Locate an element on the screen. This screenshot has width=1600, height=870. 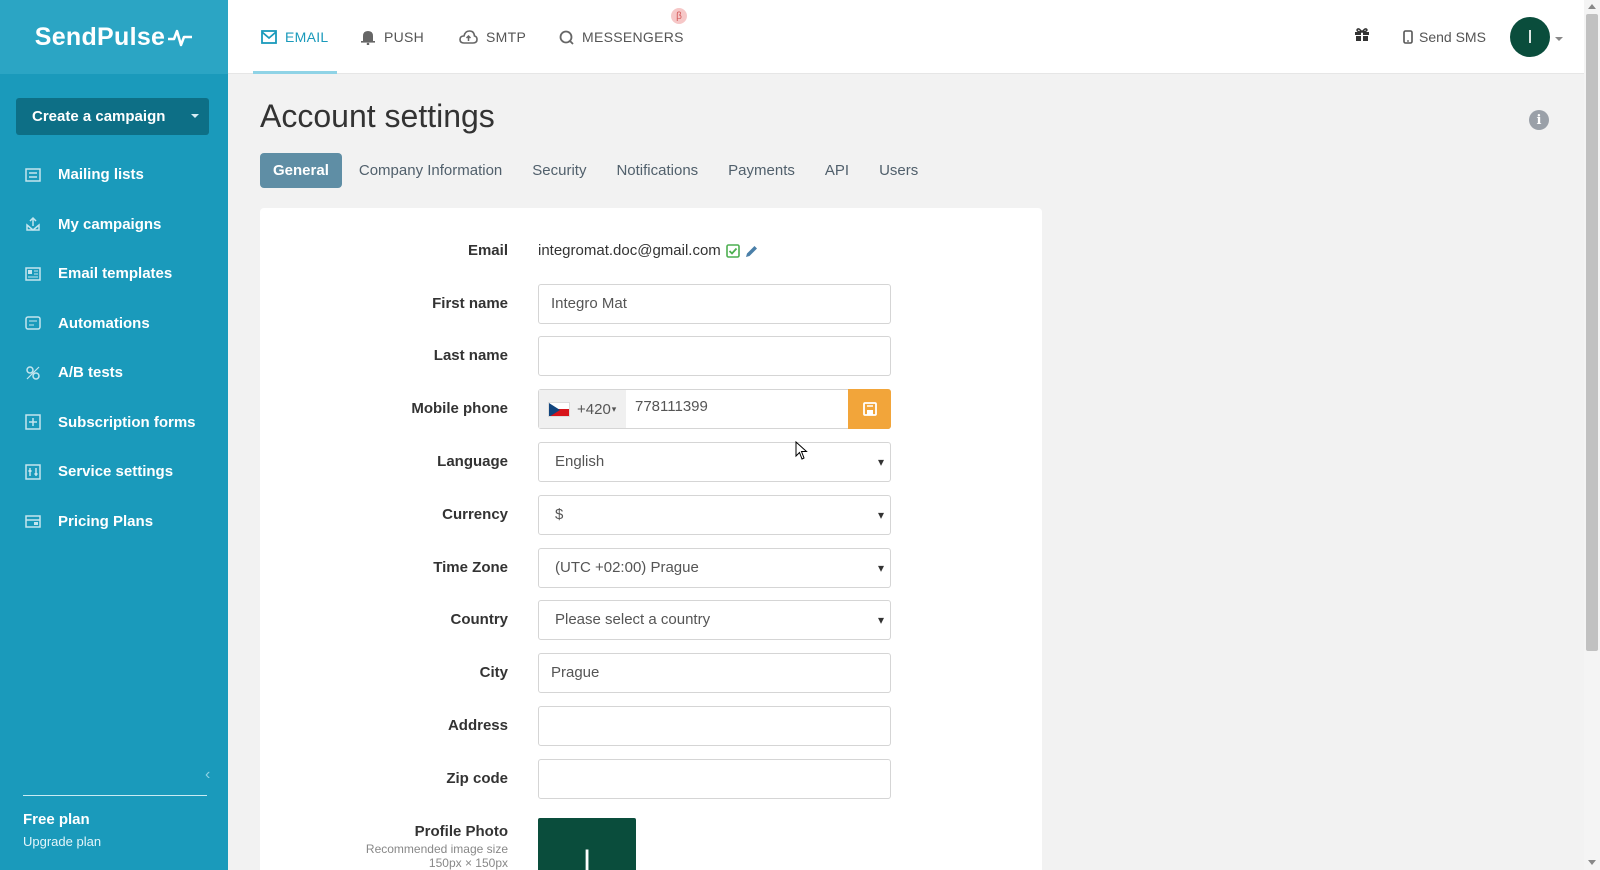
address-input is located at coordinates (714, 726).